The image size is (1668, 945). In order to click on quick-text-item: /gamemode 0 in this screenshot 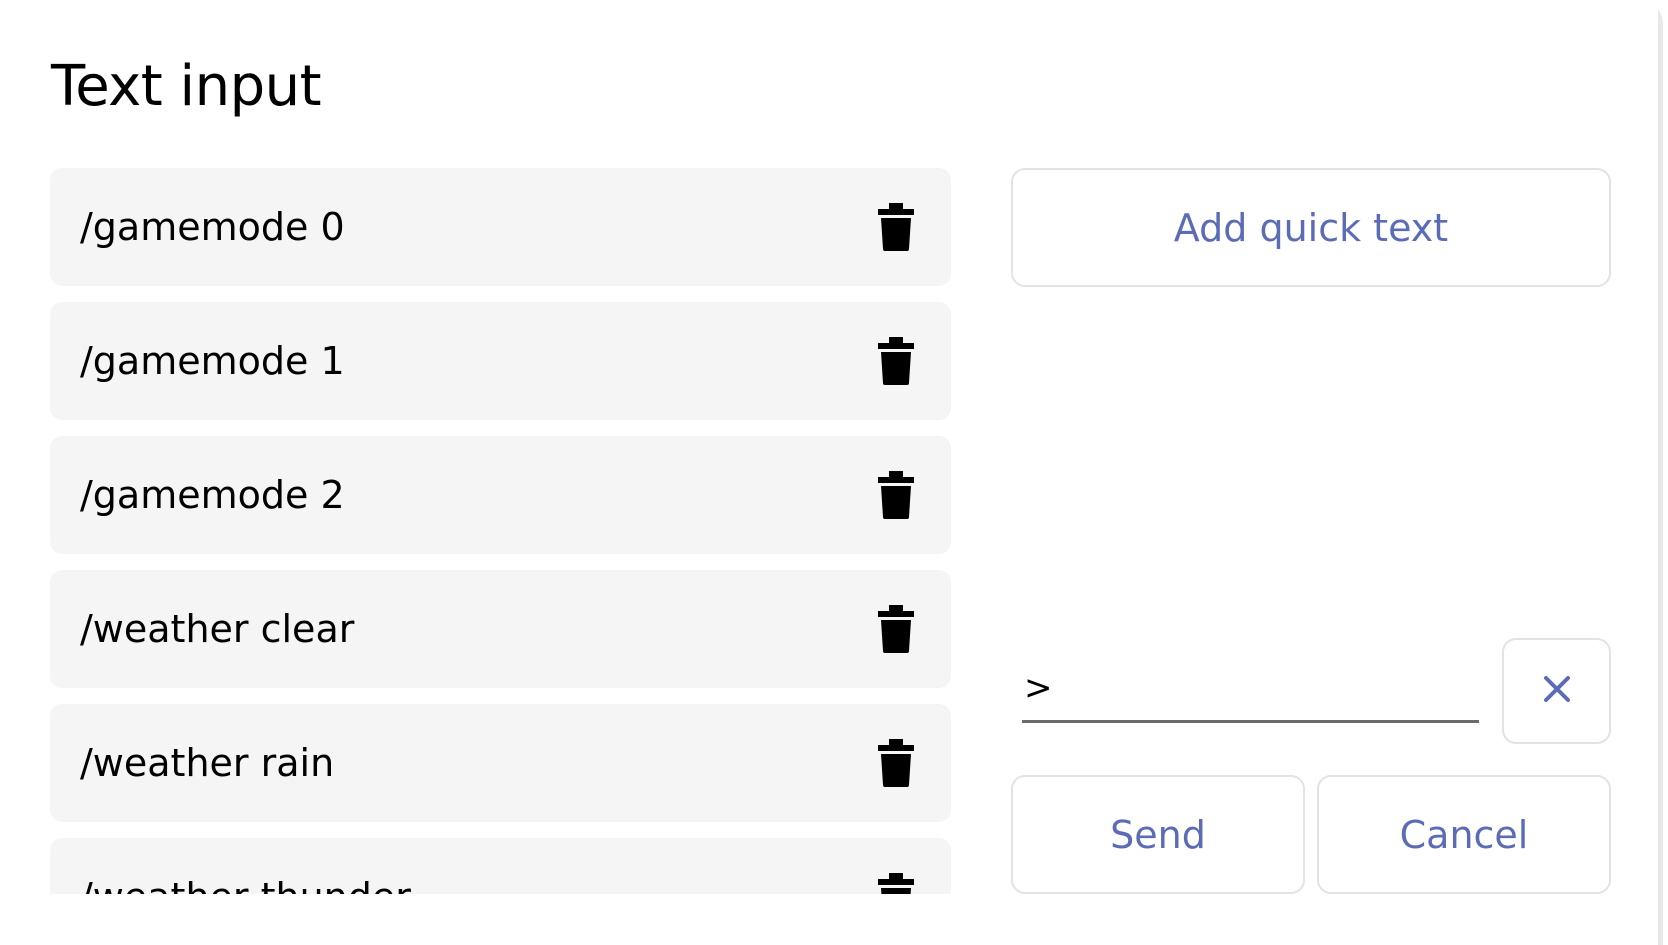, I will do `click(500, 227)`.